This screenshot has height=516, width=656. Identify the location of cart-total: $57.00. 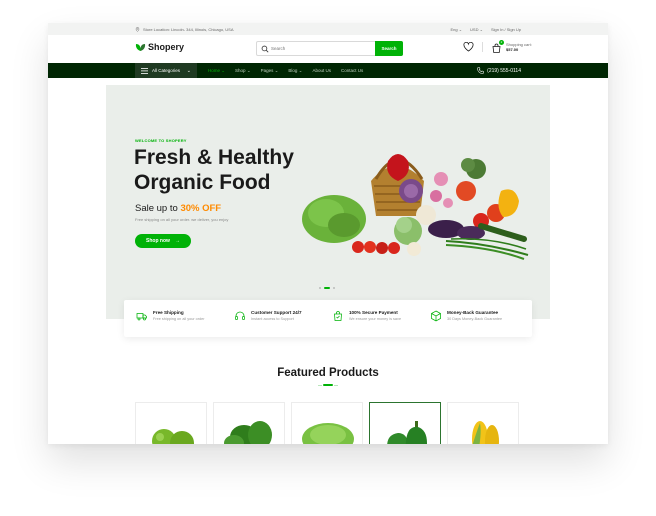
(512, 49).